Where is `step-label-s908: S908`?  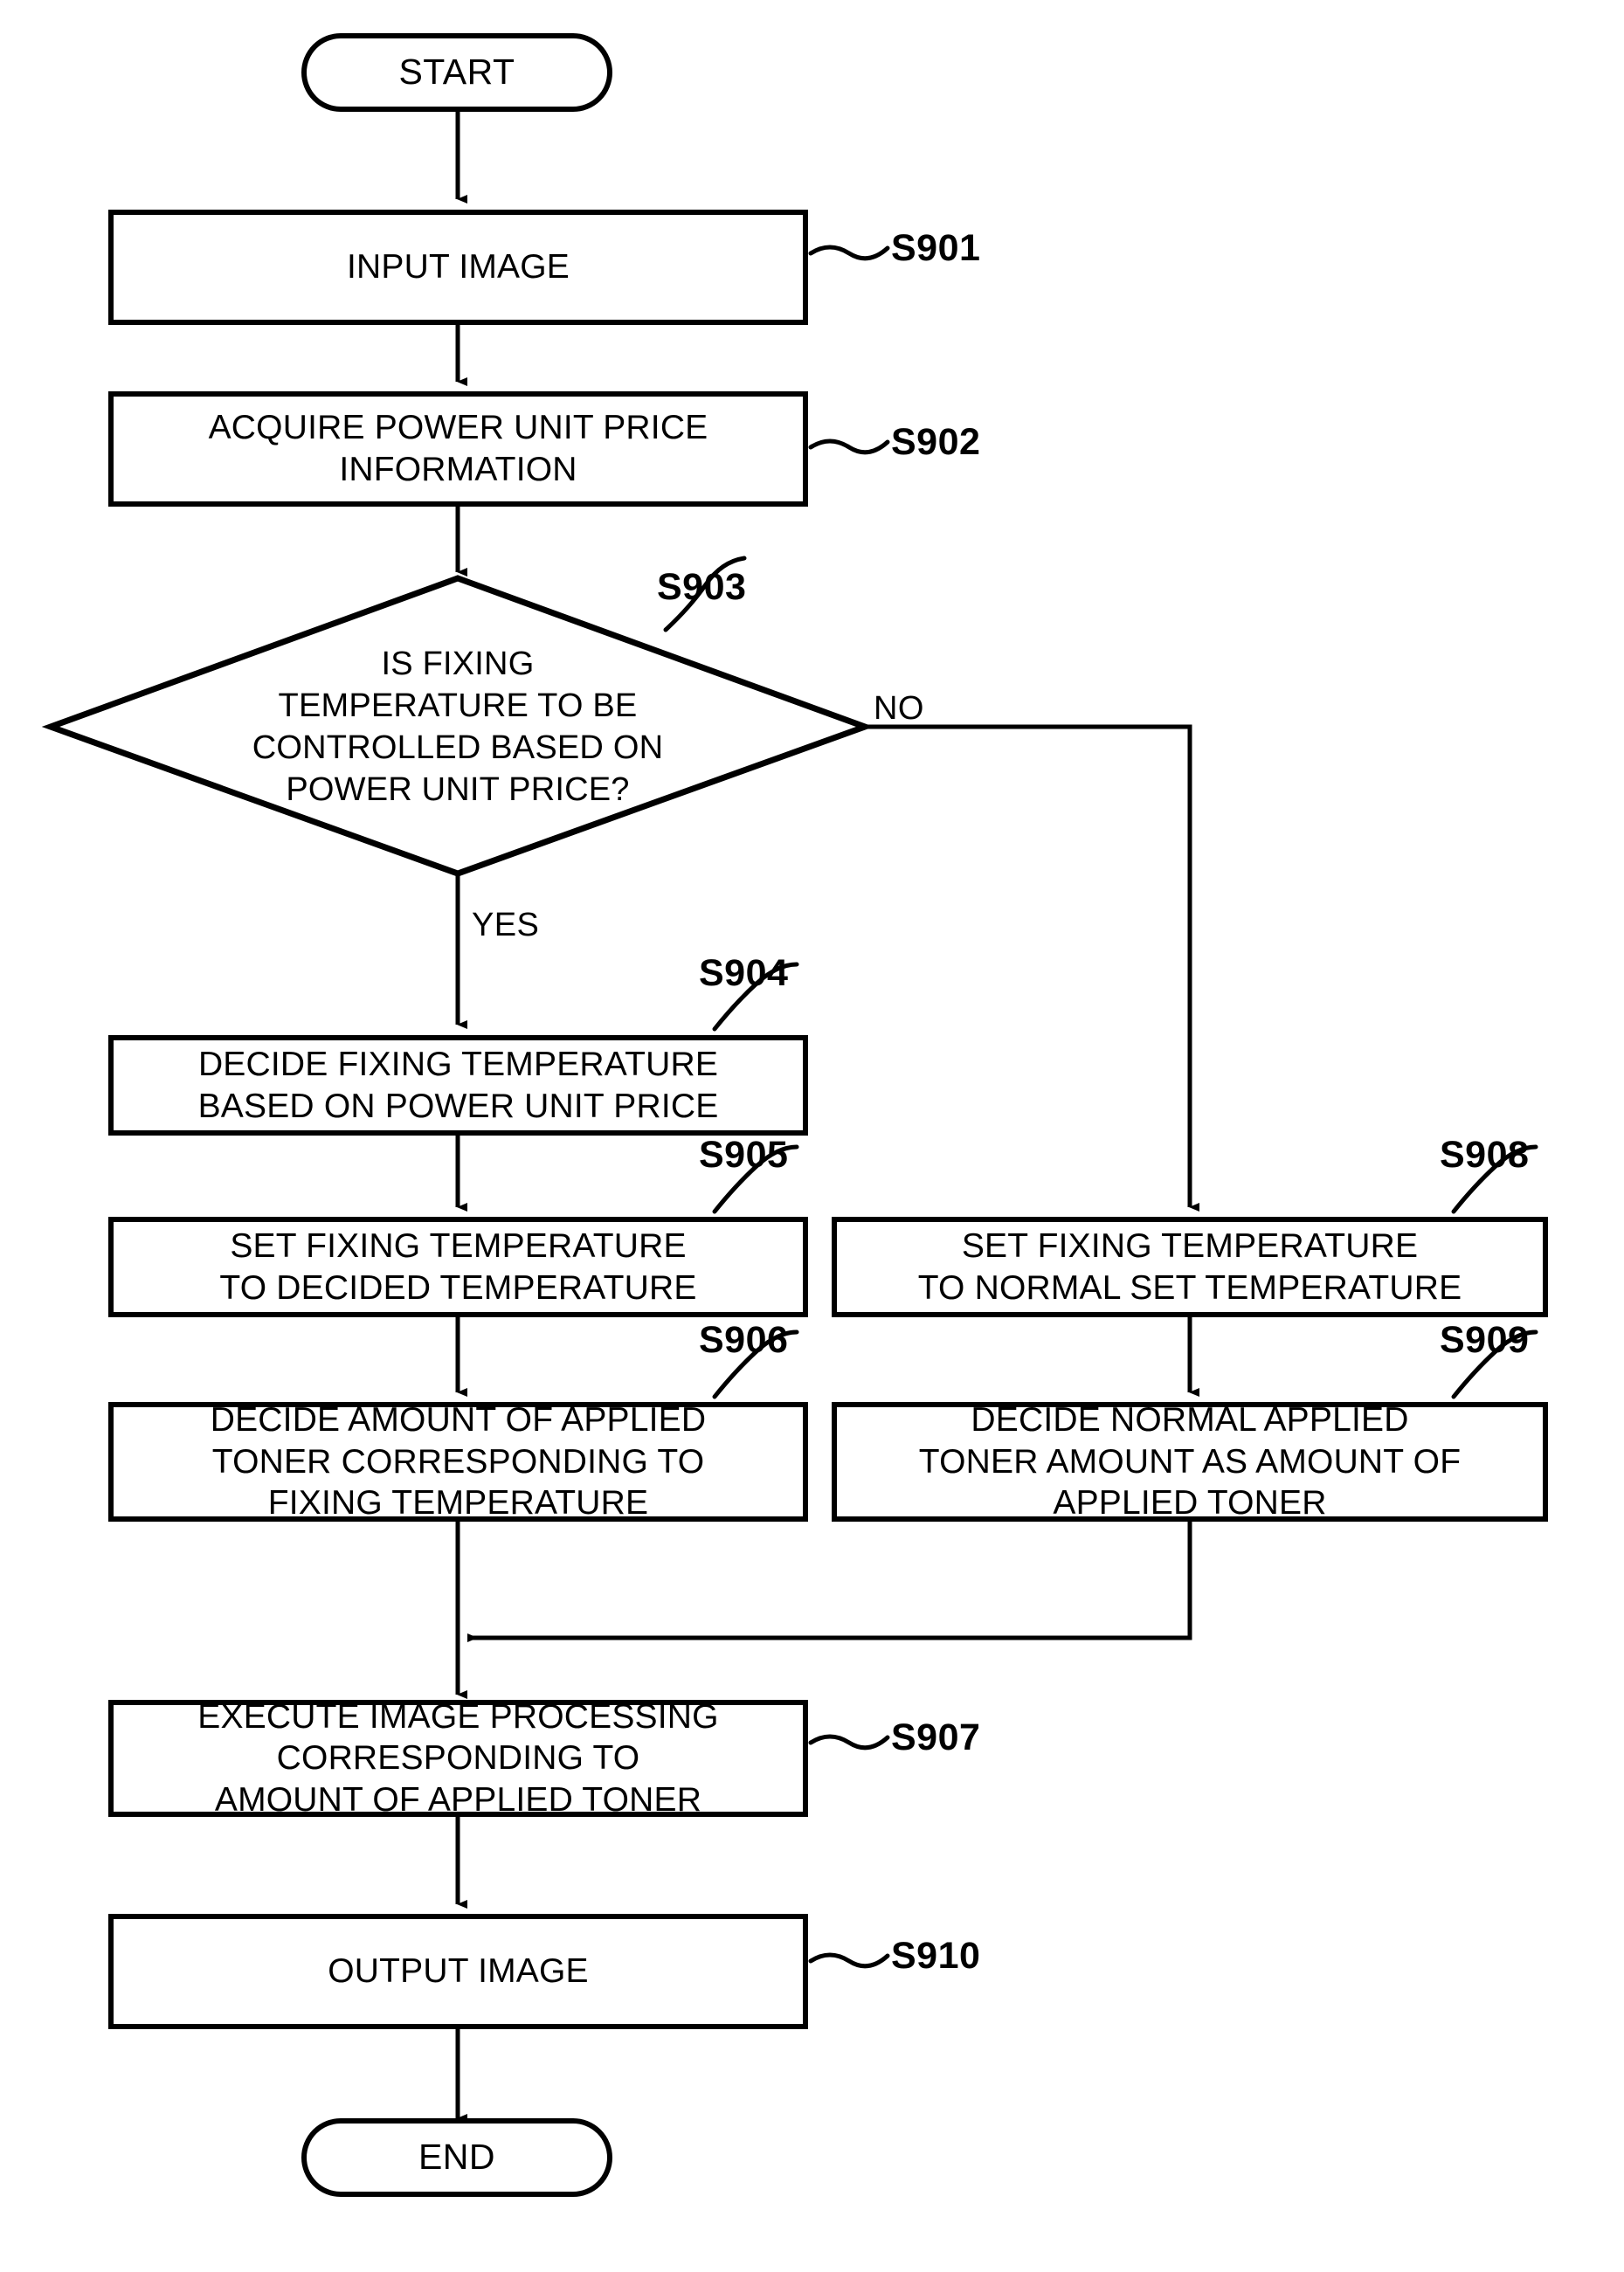
step-label-s908: S908 is located at coordinates (1485, 1155).